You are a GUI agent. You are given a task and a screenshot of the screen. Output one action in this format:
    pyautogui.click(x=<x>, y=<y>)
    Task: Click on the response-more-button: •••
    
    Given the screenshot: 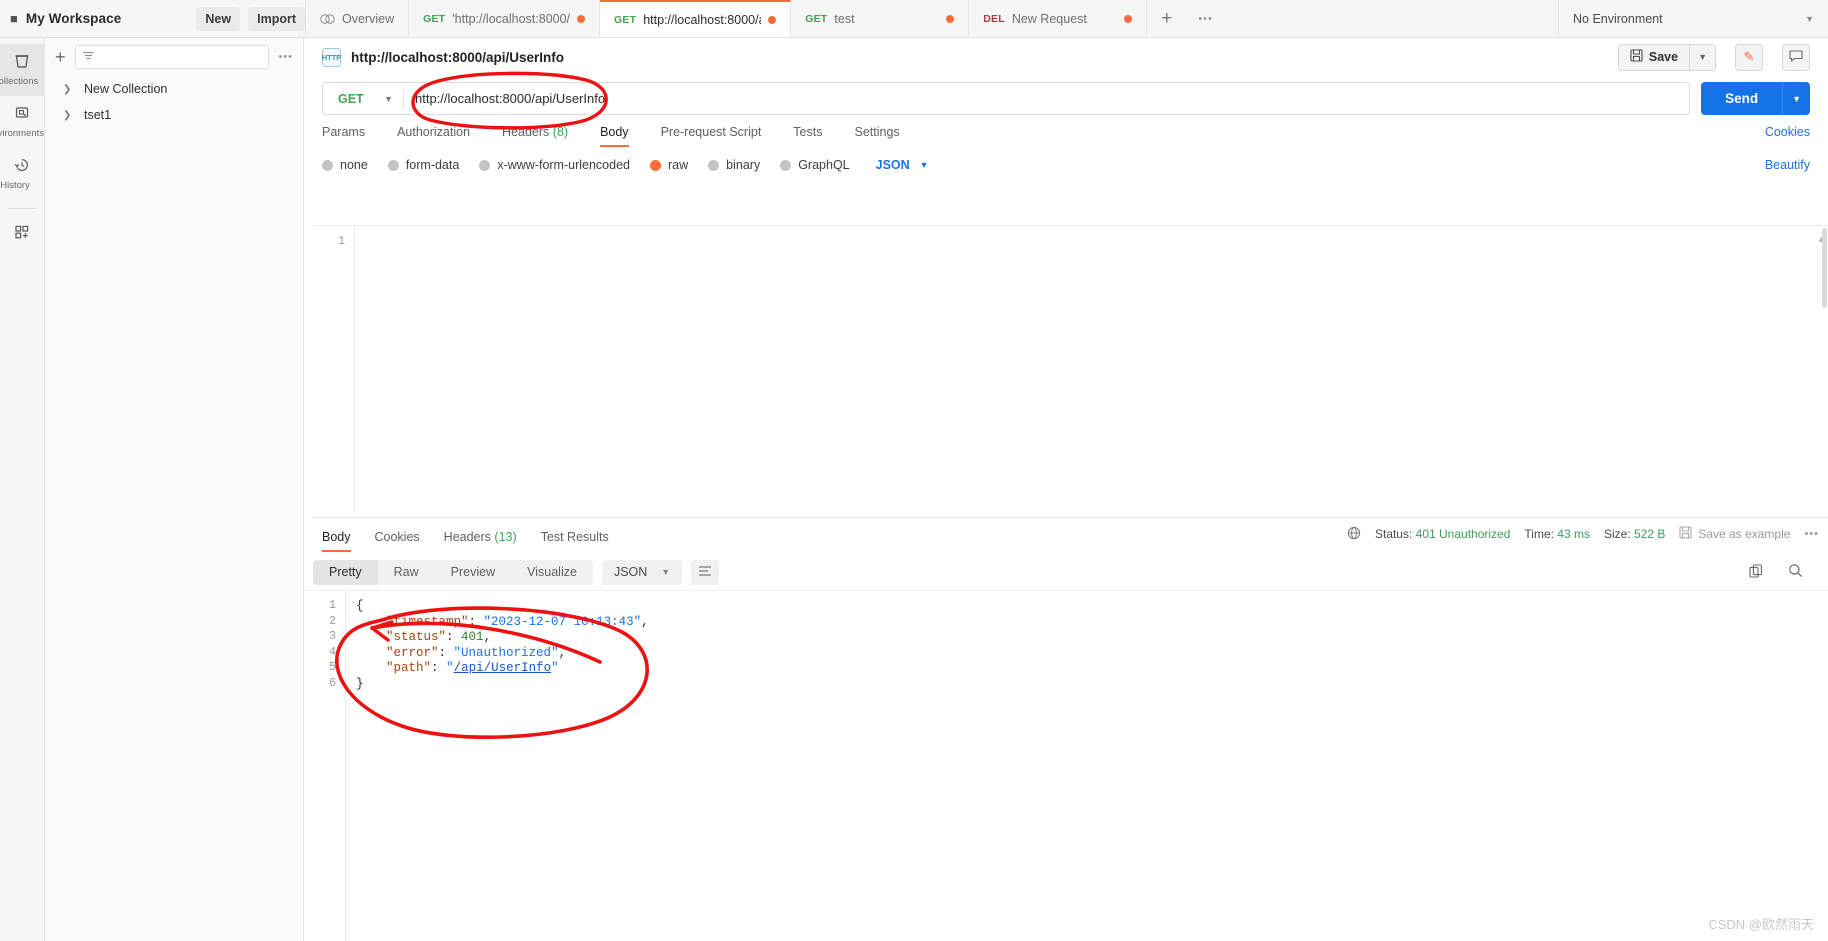 What is the action you would take?
    pyautogui.click(x=1811, y=534)
    